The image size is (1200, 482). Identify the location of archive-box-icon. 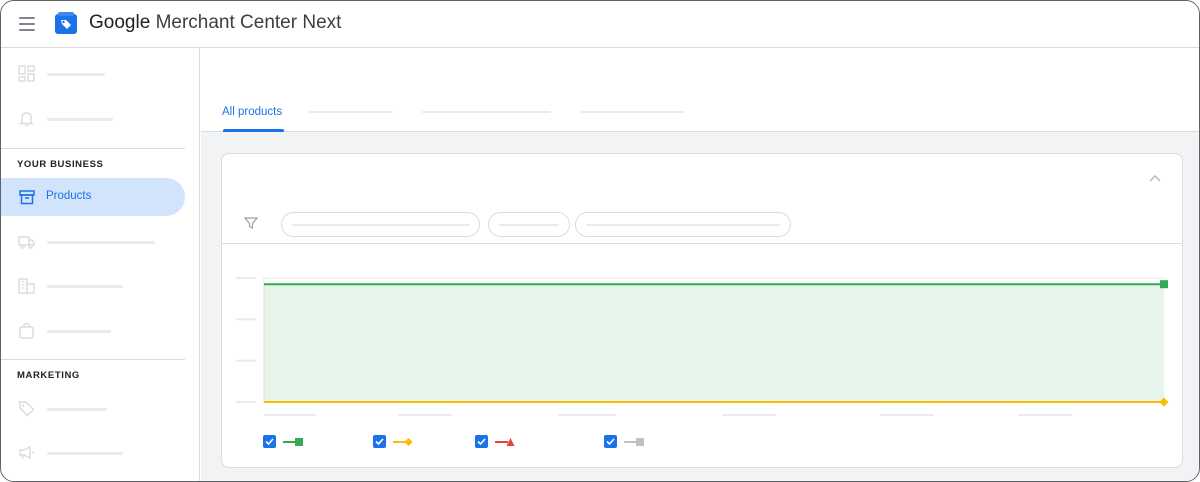
(27, 197).